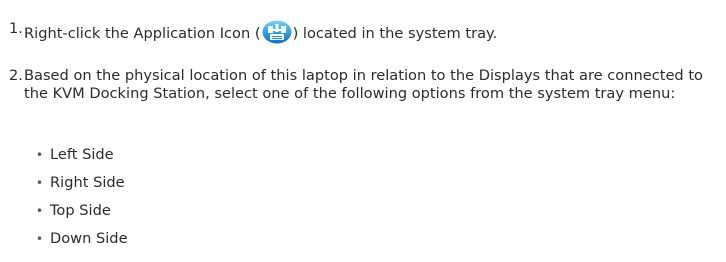 Image resolution: width=726 pixels, height=262 pixels. Describe the element at coordinates (16, 28) in the screenshot. I see `step-number: 1.` at that location.